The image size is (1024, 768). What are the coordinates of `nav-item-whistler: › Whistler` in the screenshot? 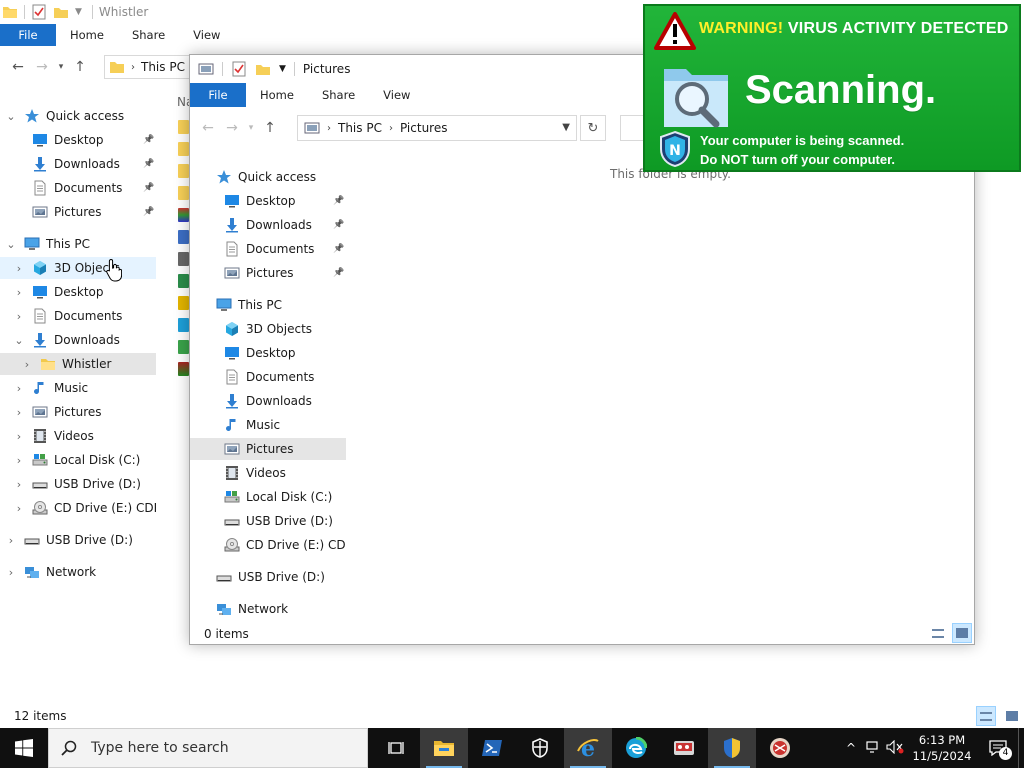 It's located at (78, 364).